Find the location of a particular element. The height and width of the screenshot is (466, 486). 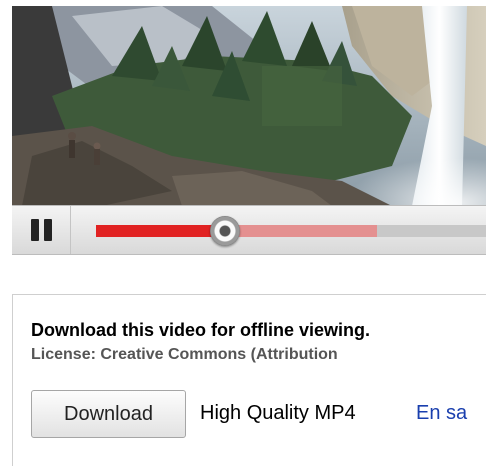

license-text: License: Creative Commons (Attribution is located at coordinates (184, 354).